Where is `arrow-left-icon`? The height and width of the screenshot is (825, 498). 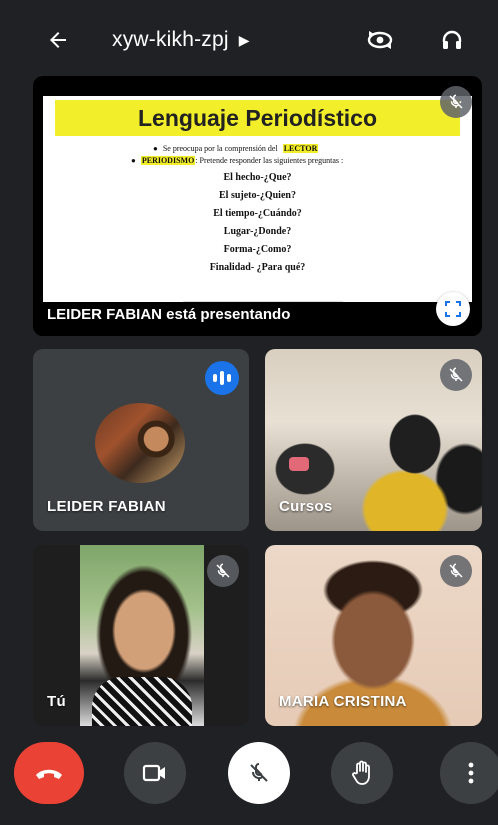 arrow-left-icon is located at coordinates (58, 40).